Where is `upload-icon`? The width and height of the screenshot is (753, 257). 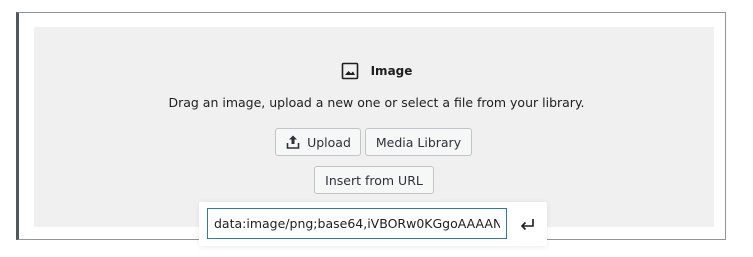 upload-icon is located at coordinates (293, 142).